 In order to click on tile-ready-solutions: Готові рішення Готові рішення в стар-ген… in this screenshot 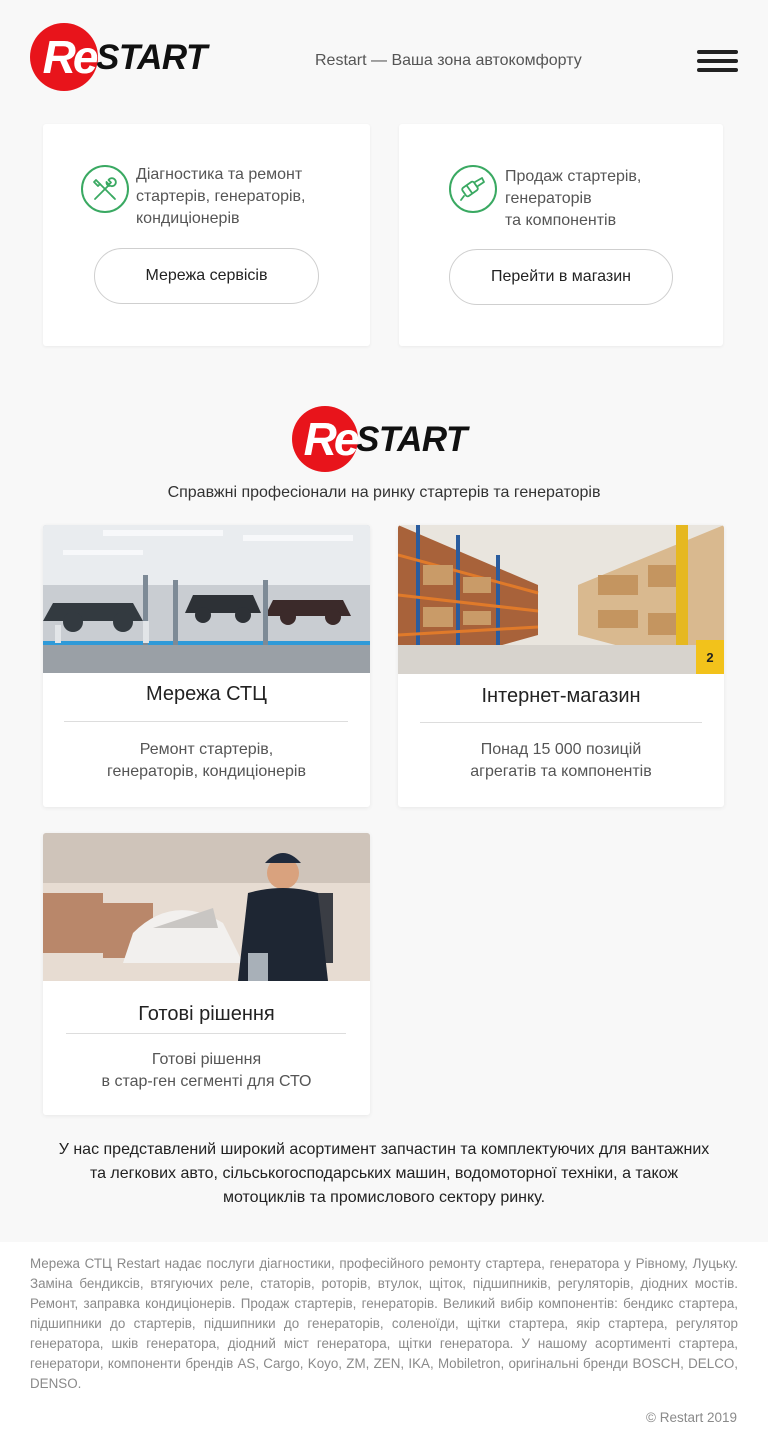, I will do `click(206, 974)`.